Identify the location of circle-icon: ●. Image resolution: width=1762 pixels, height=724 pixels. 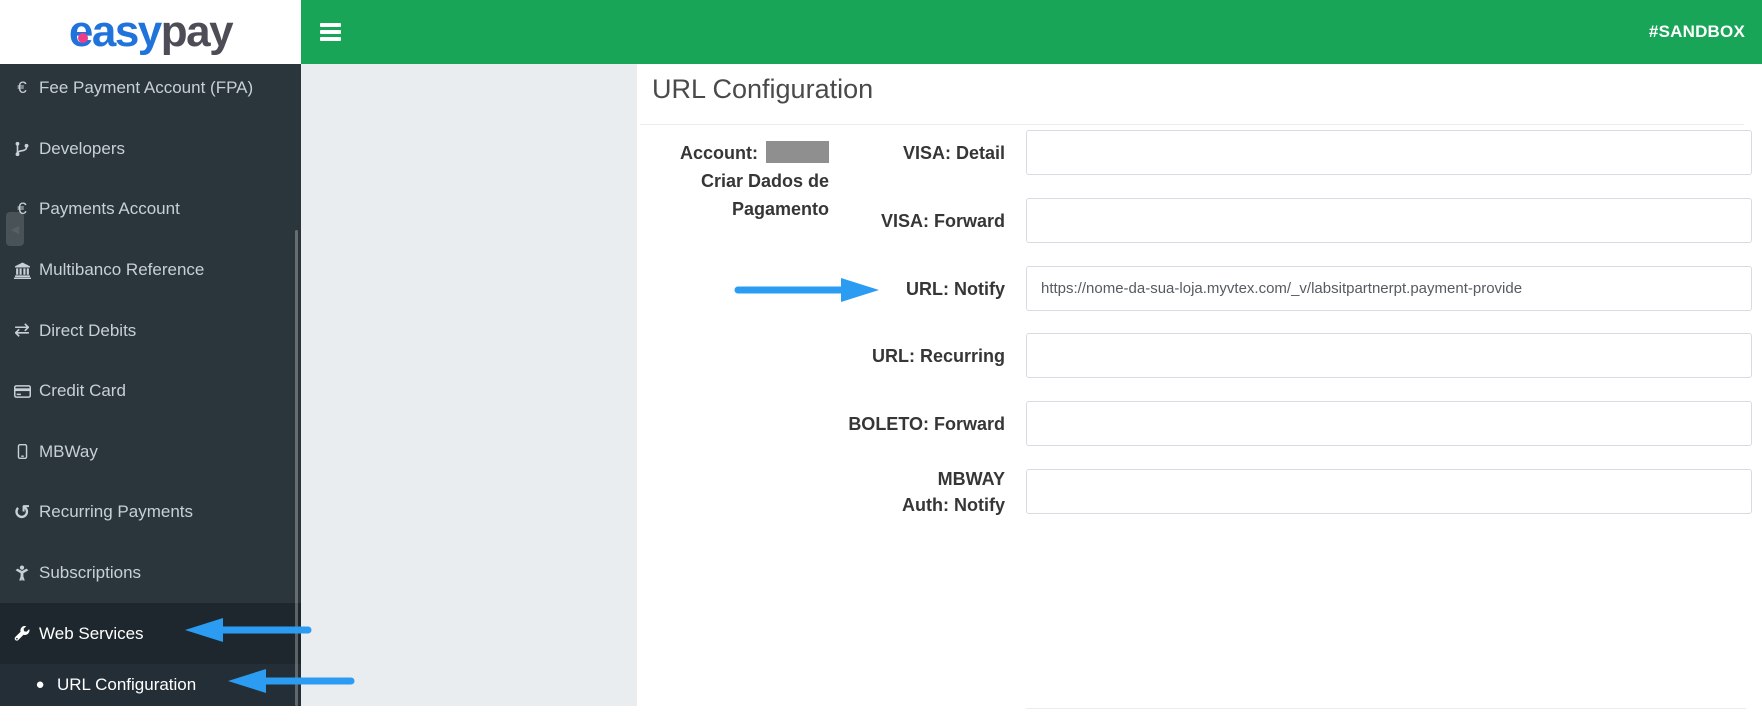
(40, 685).